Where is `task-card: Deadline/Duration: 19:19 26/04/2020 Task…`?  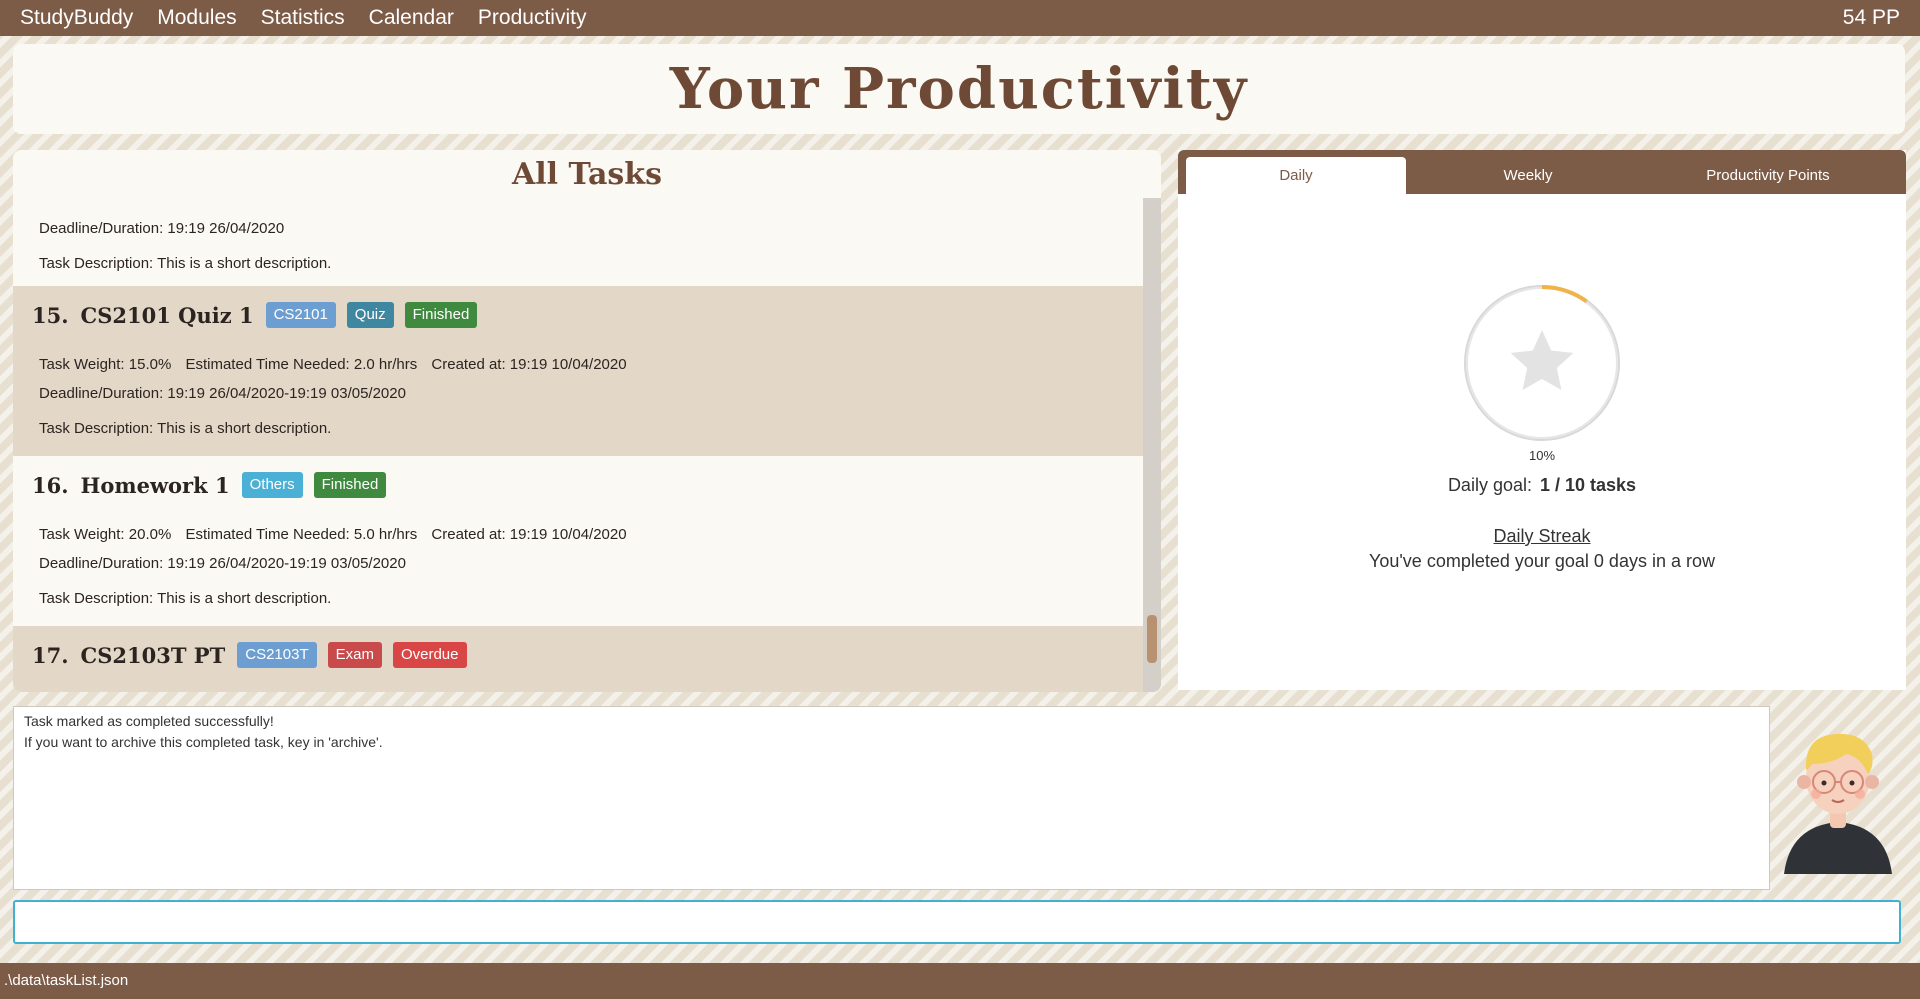 task-card: Deadline/Duration: 19:19 26/04/2020 Task… is located at coordinates (578, 242).